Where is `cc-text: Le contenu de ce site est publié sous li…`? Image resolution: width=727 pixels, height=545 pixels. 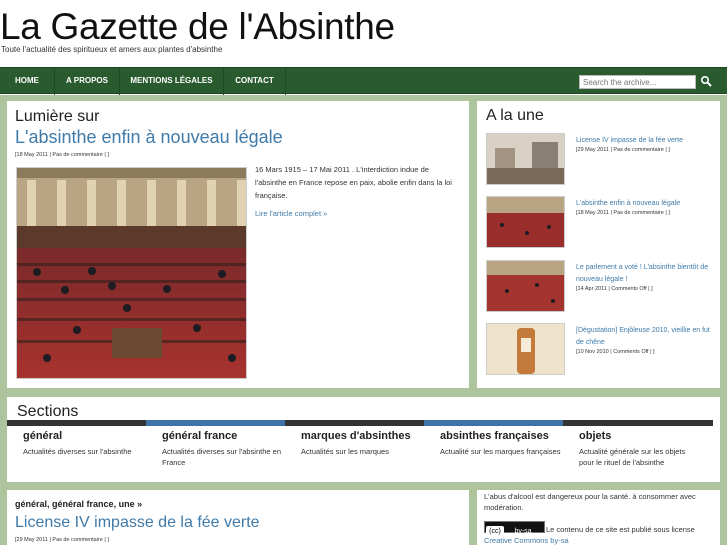 cc-text: Le contenu de ce site est publié sous li… is located at coordinates (620, 529).